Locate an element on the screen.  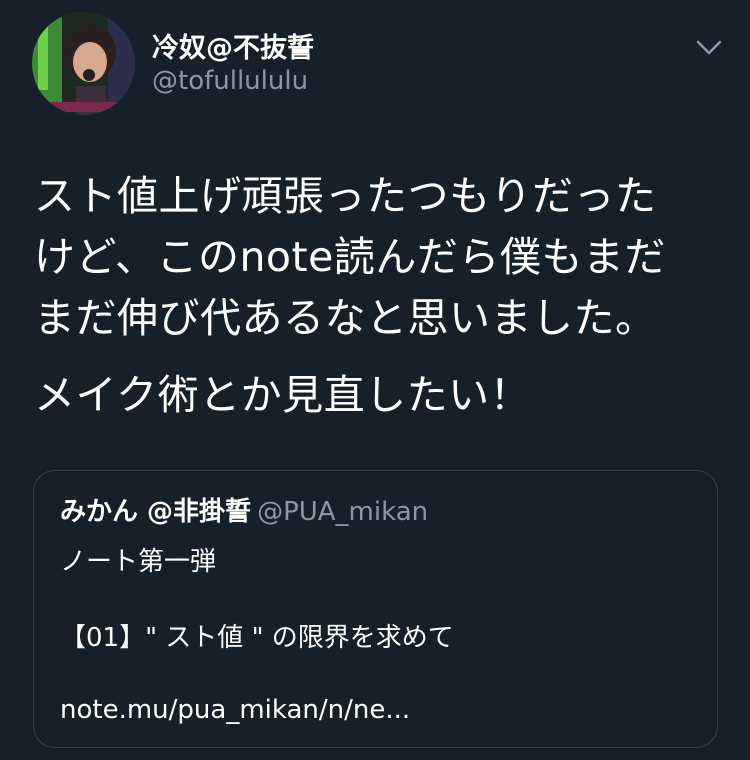
avatar-photo-icon is located at coordinates (83, 63).